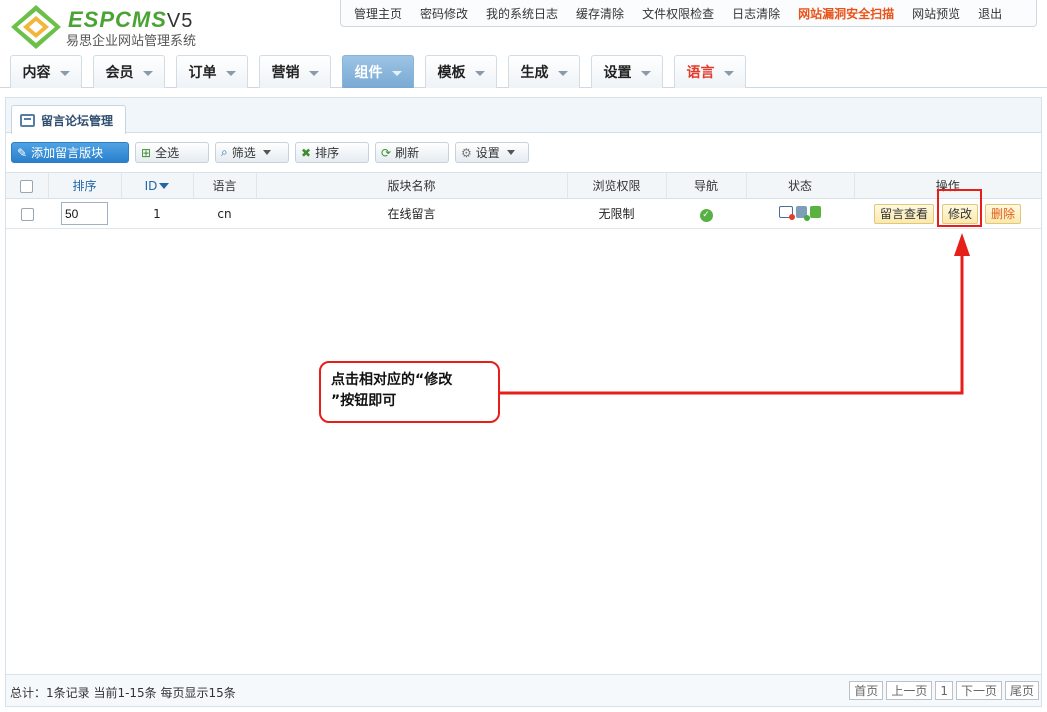 This screenshot has height=712, width=1047. What do you see at coordinates (409, 392) in the screenshot?
I see `annotation-callout: 点击相对应的“修改 ”按钮即可` at bounding box center [409, 392].